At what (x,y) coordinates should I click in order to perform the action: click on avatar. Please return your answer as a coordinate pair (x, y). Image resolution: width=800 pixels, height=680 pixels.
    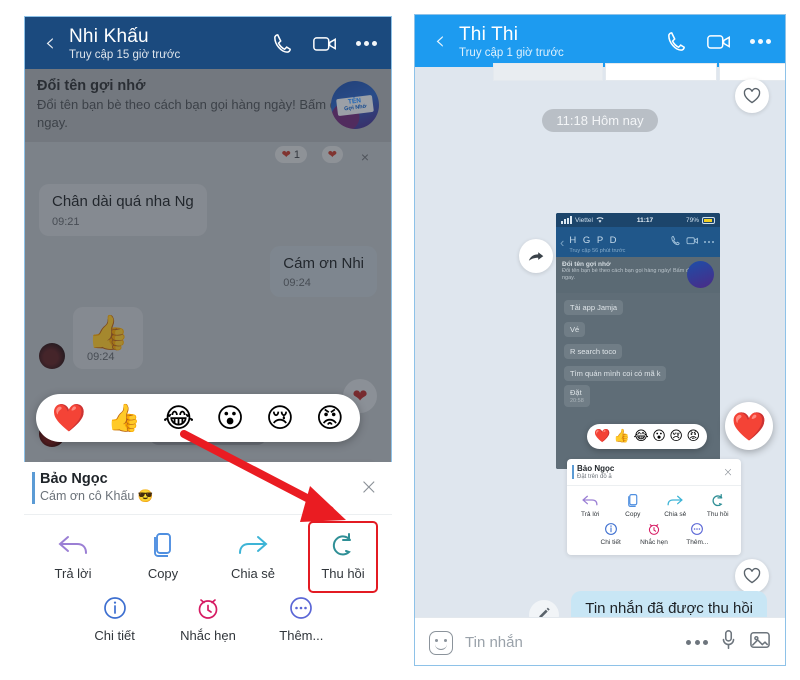
    Looking at the image, I should click on (52, 356).